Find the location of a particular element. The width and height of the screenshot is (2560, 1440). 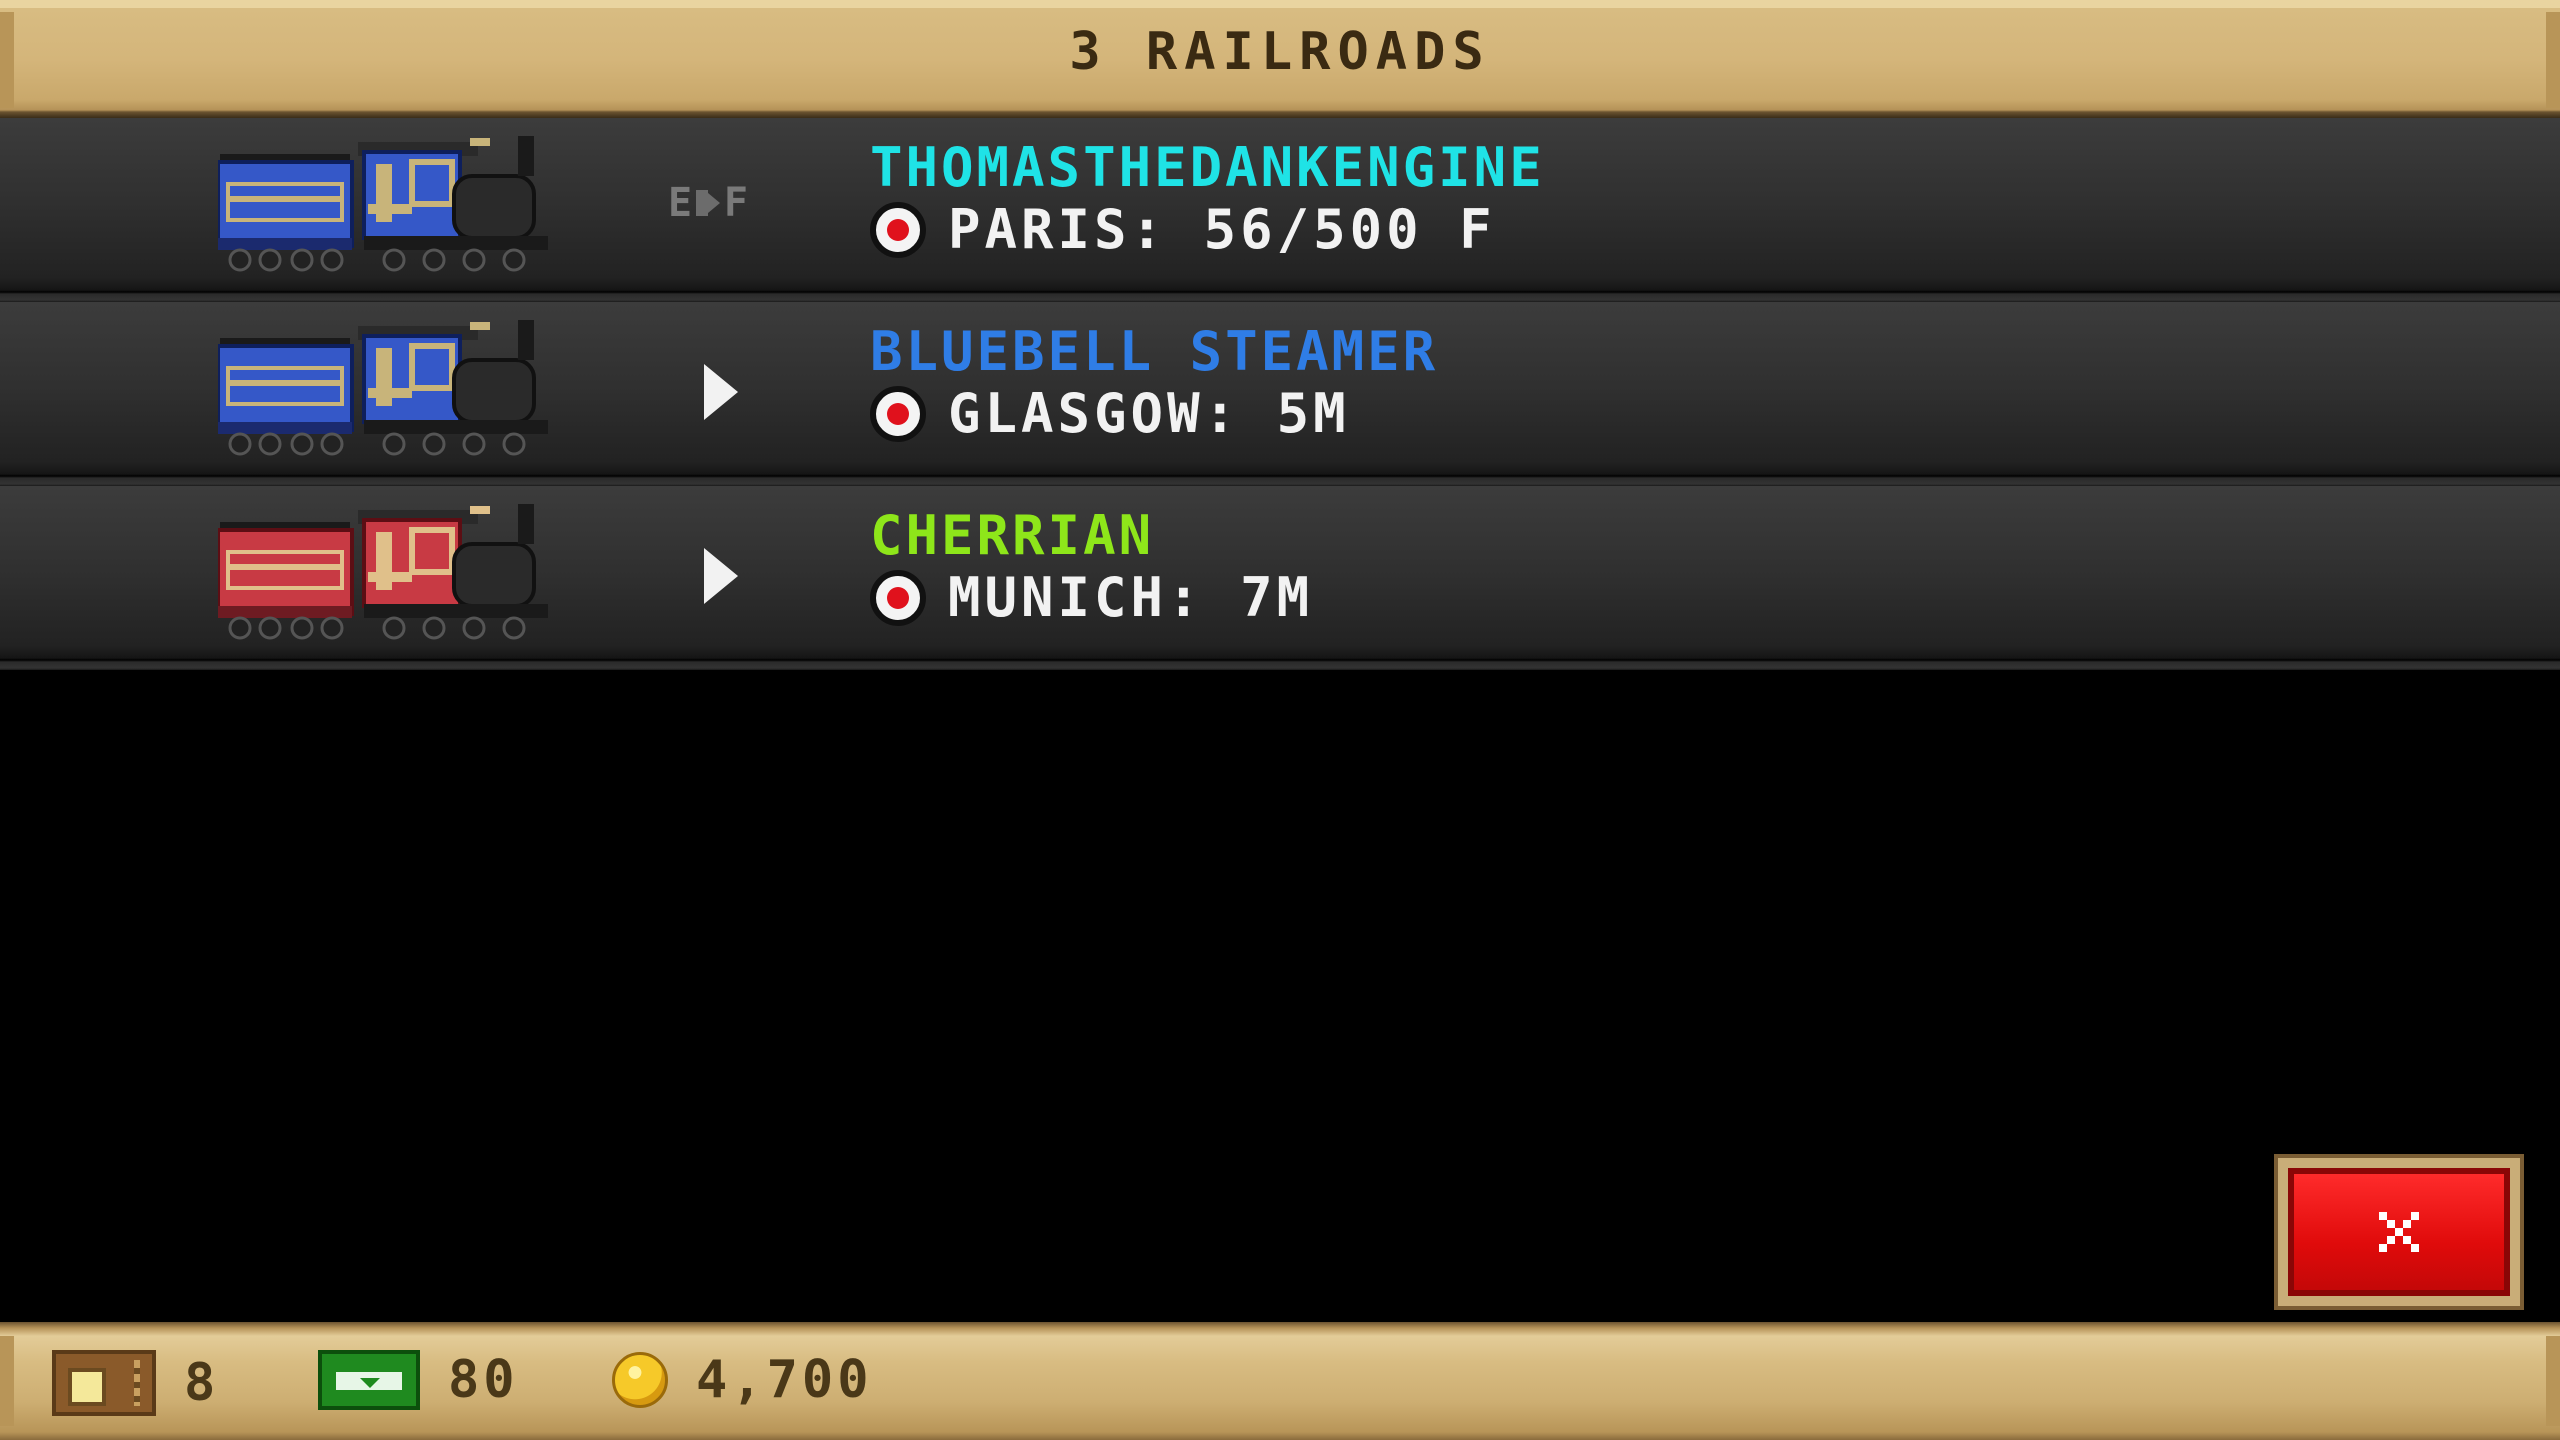

status-text: GLASGOW: 5M is located at coordinates (1149, 413).